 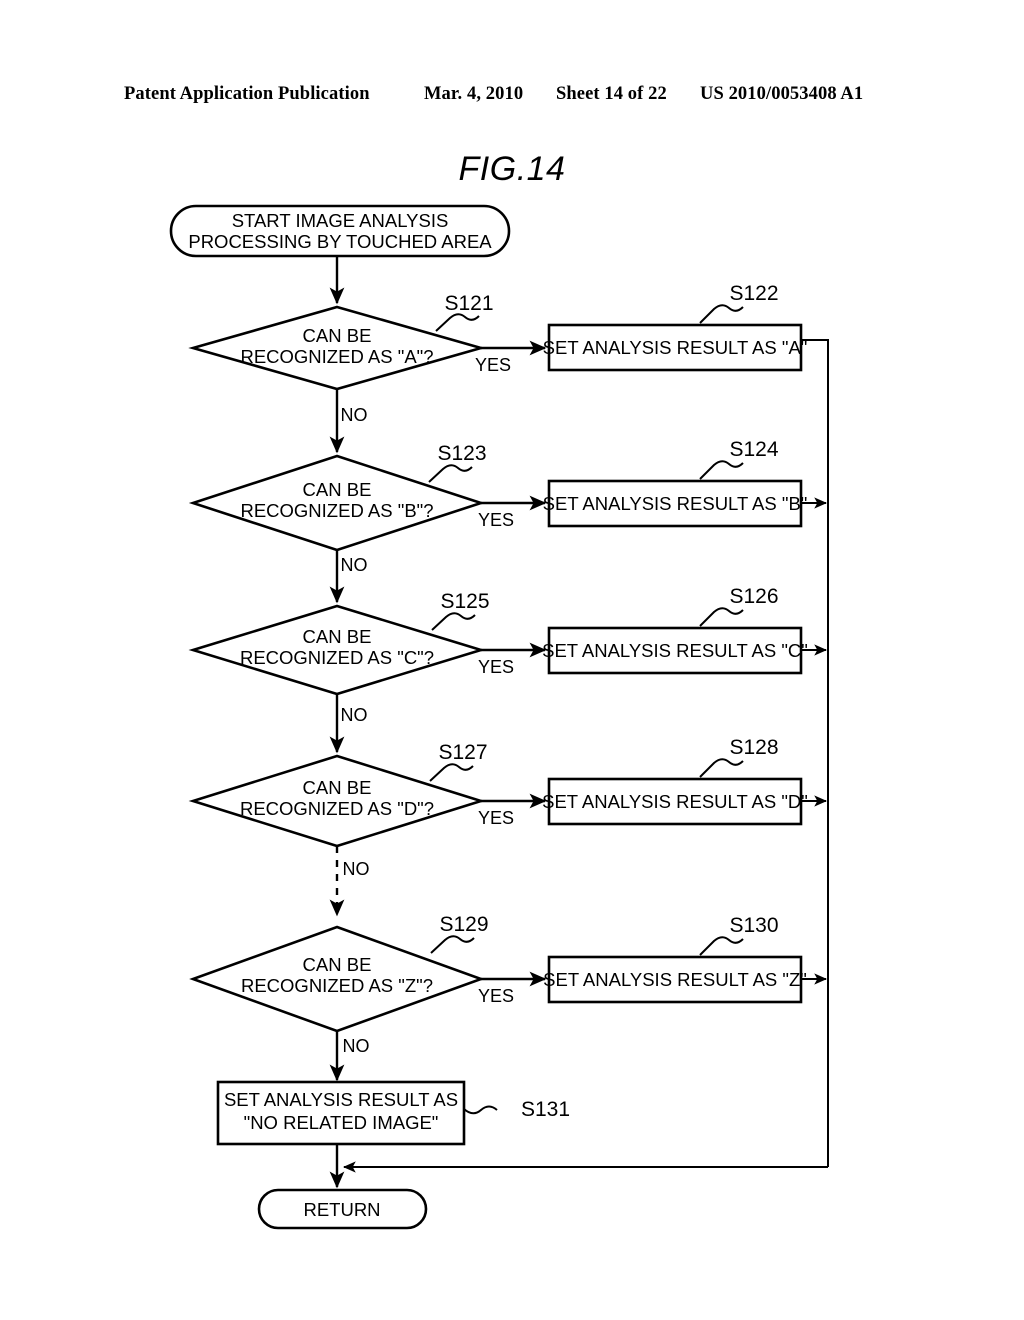 What do you see at coordinates (354, 565) in the screenshot?
I see `edge-label-s123-no: NO` at bounding box center [354, 565].